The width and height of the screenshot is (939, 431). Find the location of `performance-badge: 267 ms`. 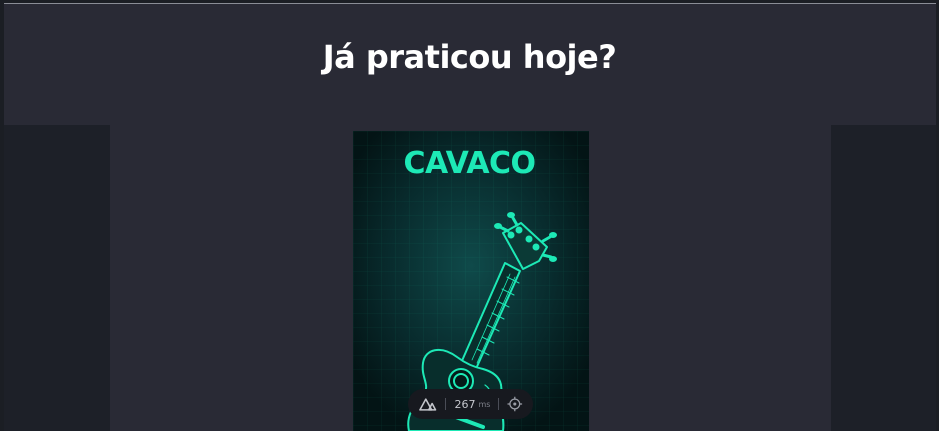

performance-badge: 267 ms is located at coordinates (470, 404).